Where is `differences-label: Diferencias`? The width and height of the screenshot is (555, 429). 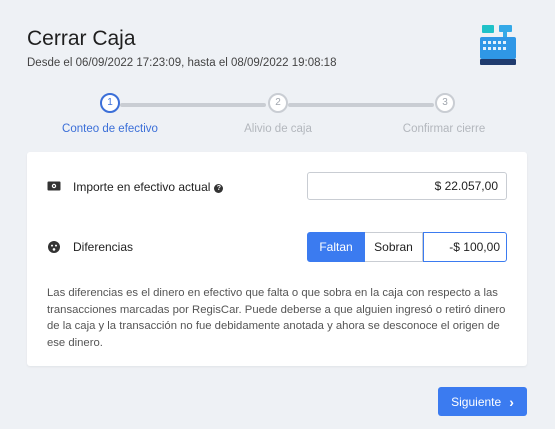
differences-label: Diferencias is located at coordinates (103, 247).